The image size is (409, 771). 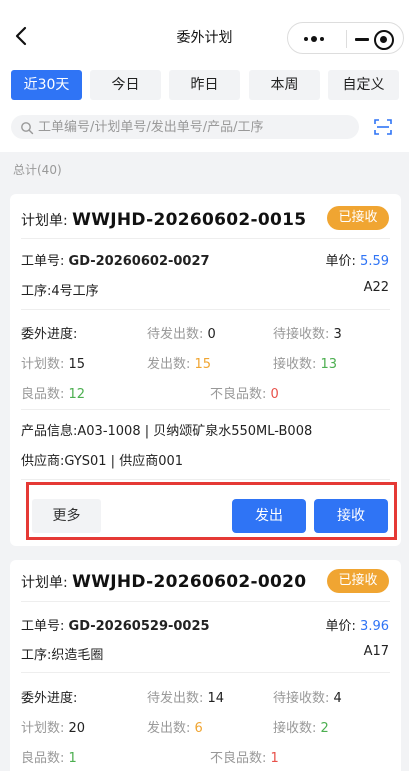 I want to click on product-value: A03-1008 | 贝纳颂矿泉水550ML-B008, so click(x=195, y=431).